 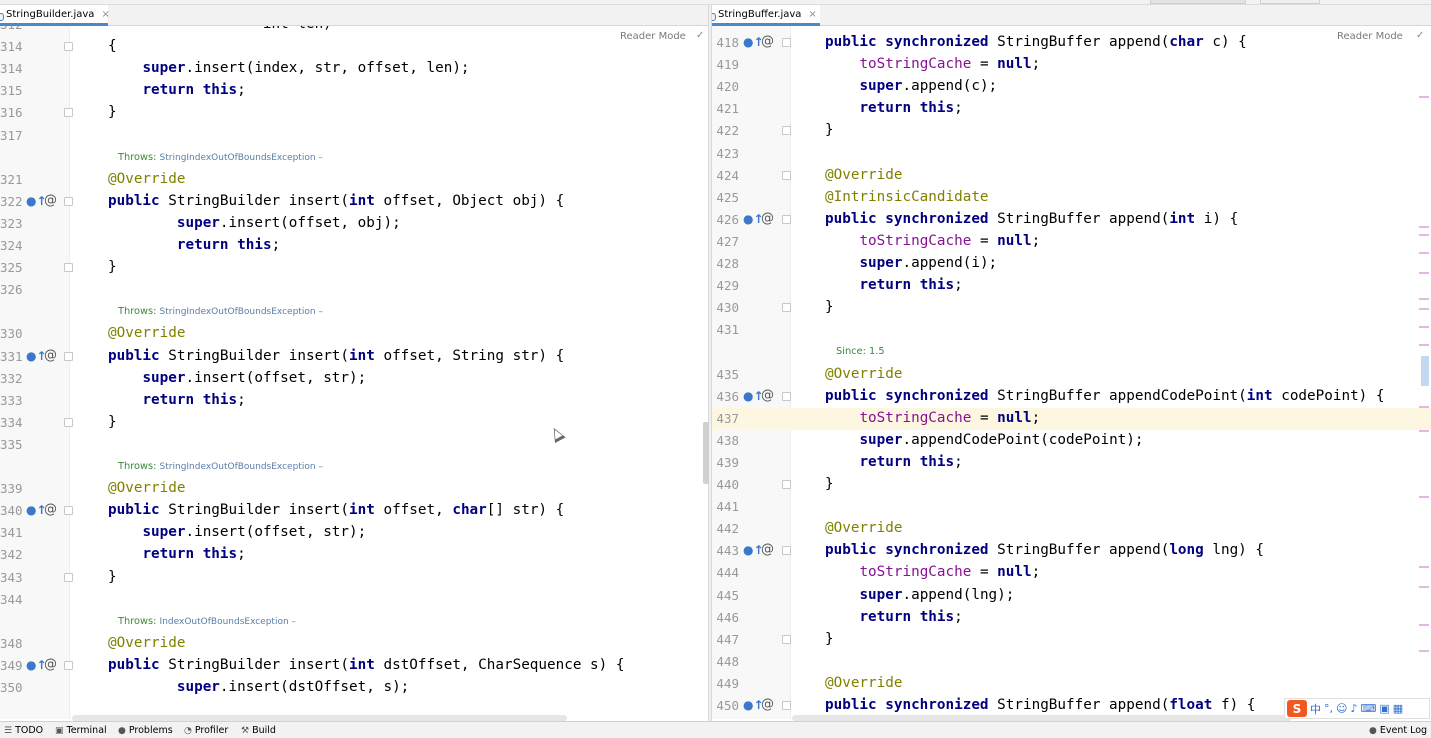 I want to click on code-line: 316}, so click(x=354, y=113).